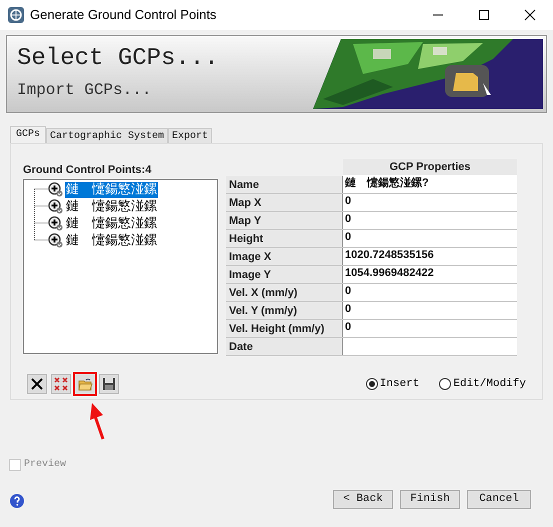 The image size is (553, 527). I want to click on tab: Export, so click(190, 135).